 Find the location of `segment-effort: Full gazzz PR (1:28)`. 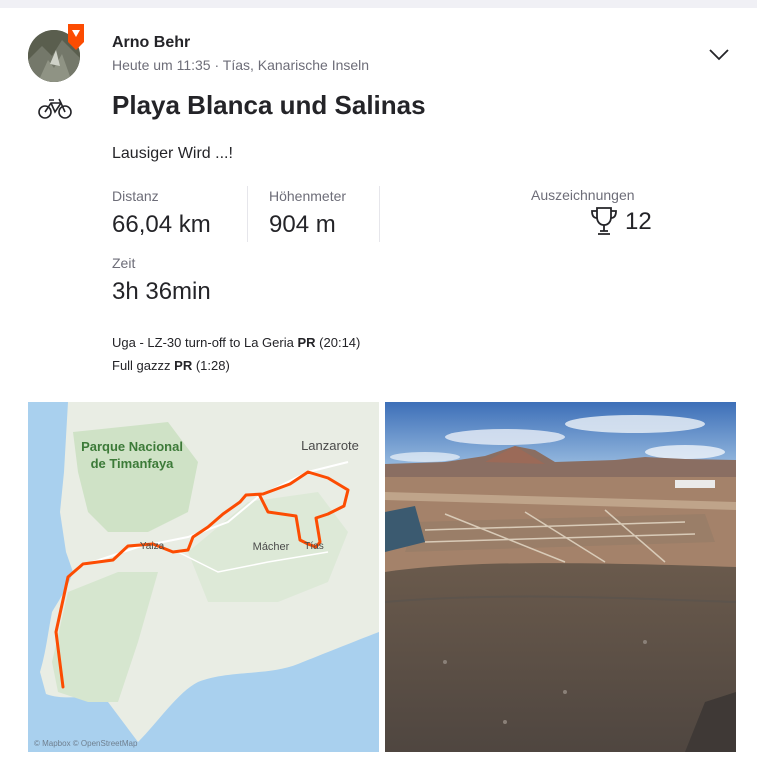

segment-effort: Full gazzz PR (1:28) is located at coordinates (171, 365).